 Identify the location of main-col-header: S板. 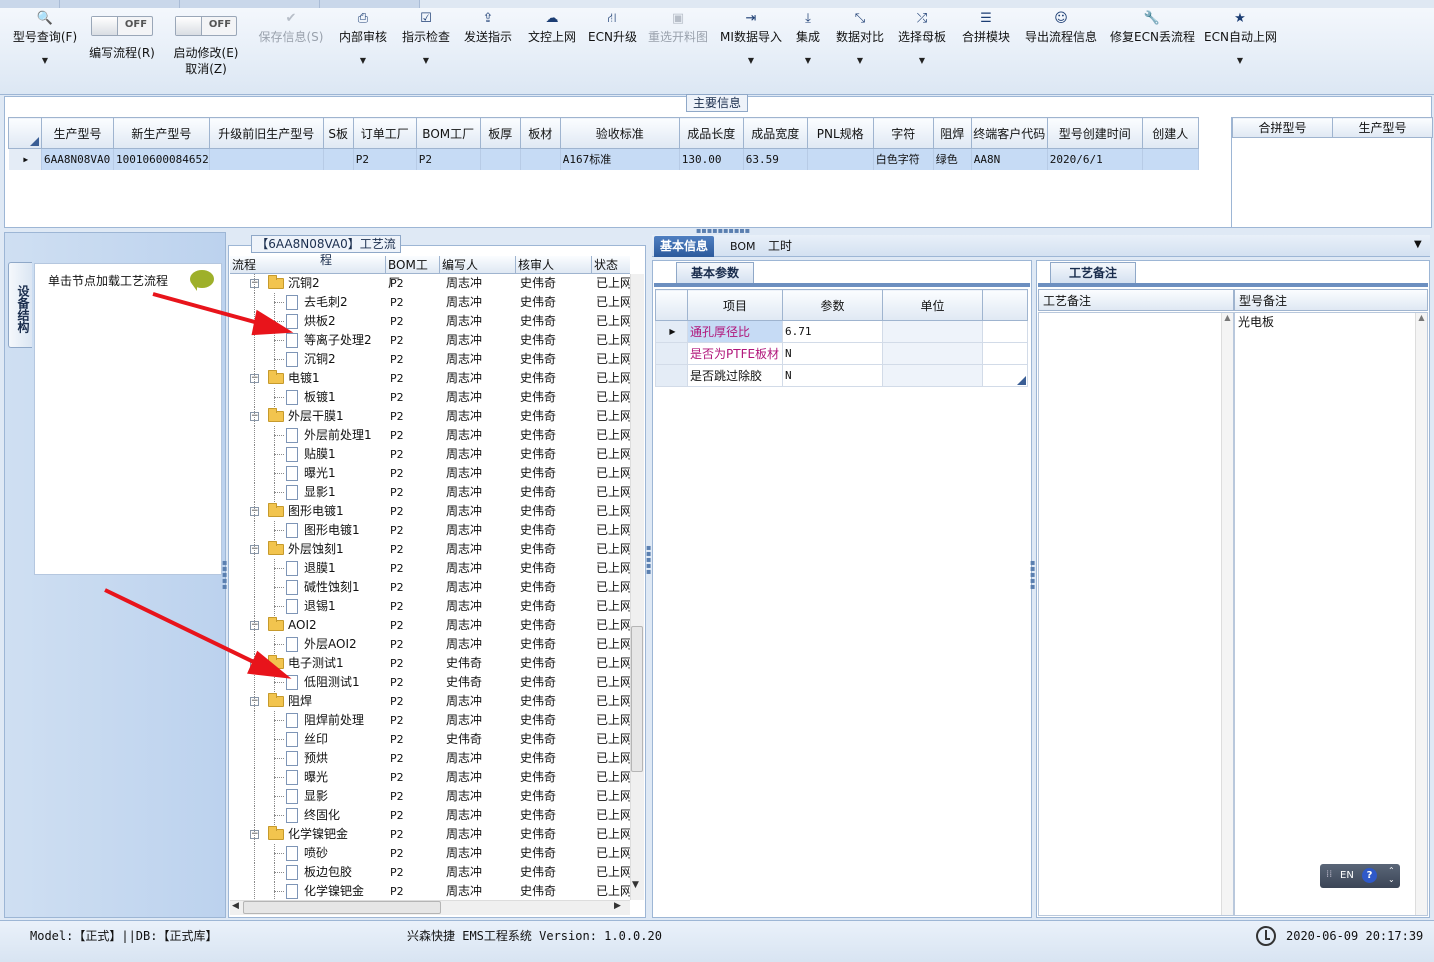
(338, 133).